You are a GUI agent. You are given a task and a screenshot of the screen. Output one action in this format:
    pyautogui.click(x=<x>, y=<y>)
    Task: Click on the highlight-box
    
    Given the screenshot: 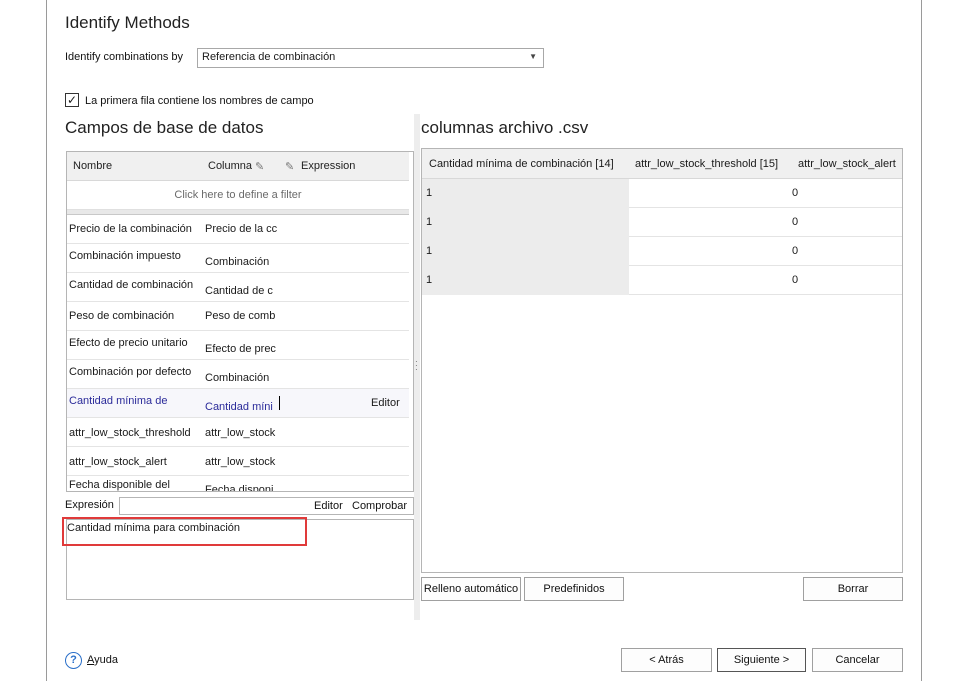 What is the action you would take?
    pyautogui.click(x=184, y=531)
    